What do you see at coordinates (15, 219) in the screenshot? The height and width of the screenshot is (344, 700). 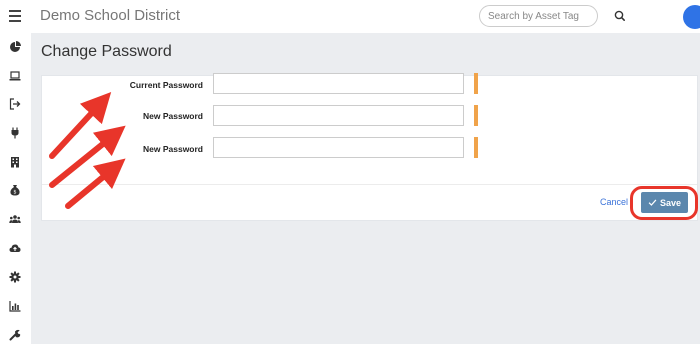 I see `users-icon` at bounding box center [15, 219].